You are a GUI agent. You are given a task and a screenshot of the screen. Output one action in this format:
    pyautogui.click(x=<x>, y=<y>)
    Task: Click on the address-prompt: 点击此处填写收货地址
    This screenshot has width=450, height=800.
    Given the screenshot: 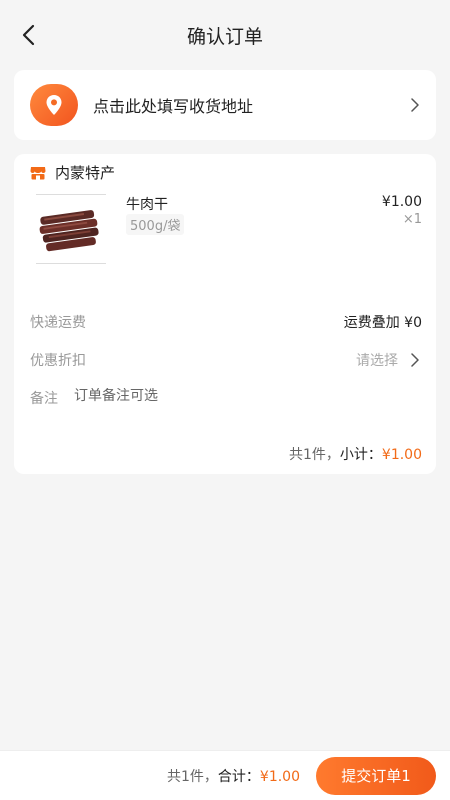 What is the action you would take?
    pyautogui.click(x=173, y=106)
    